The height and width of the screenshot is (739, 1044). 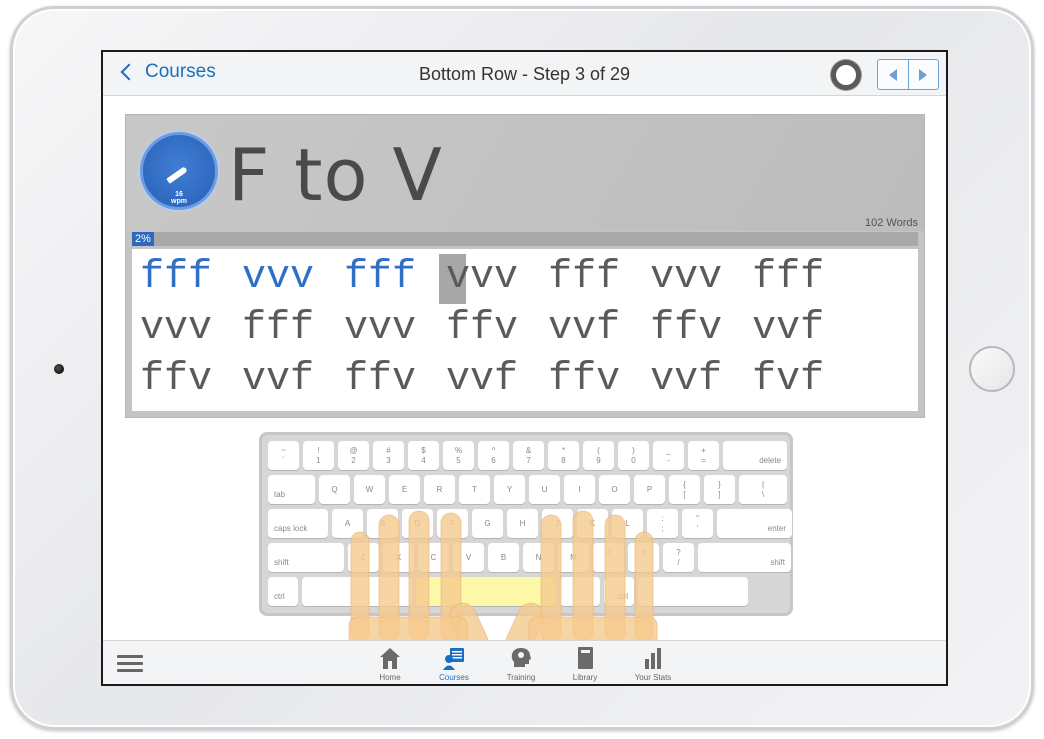 What do you see at coordinates (697, 523) in the screenshot?
I see `key--: " '` at bounding box center [697, 523].